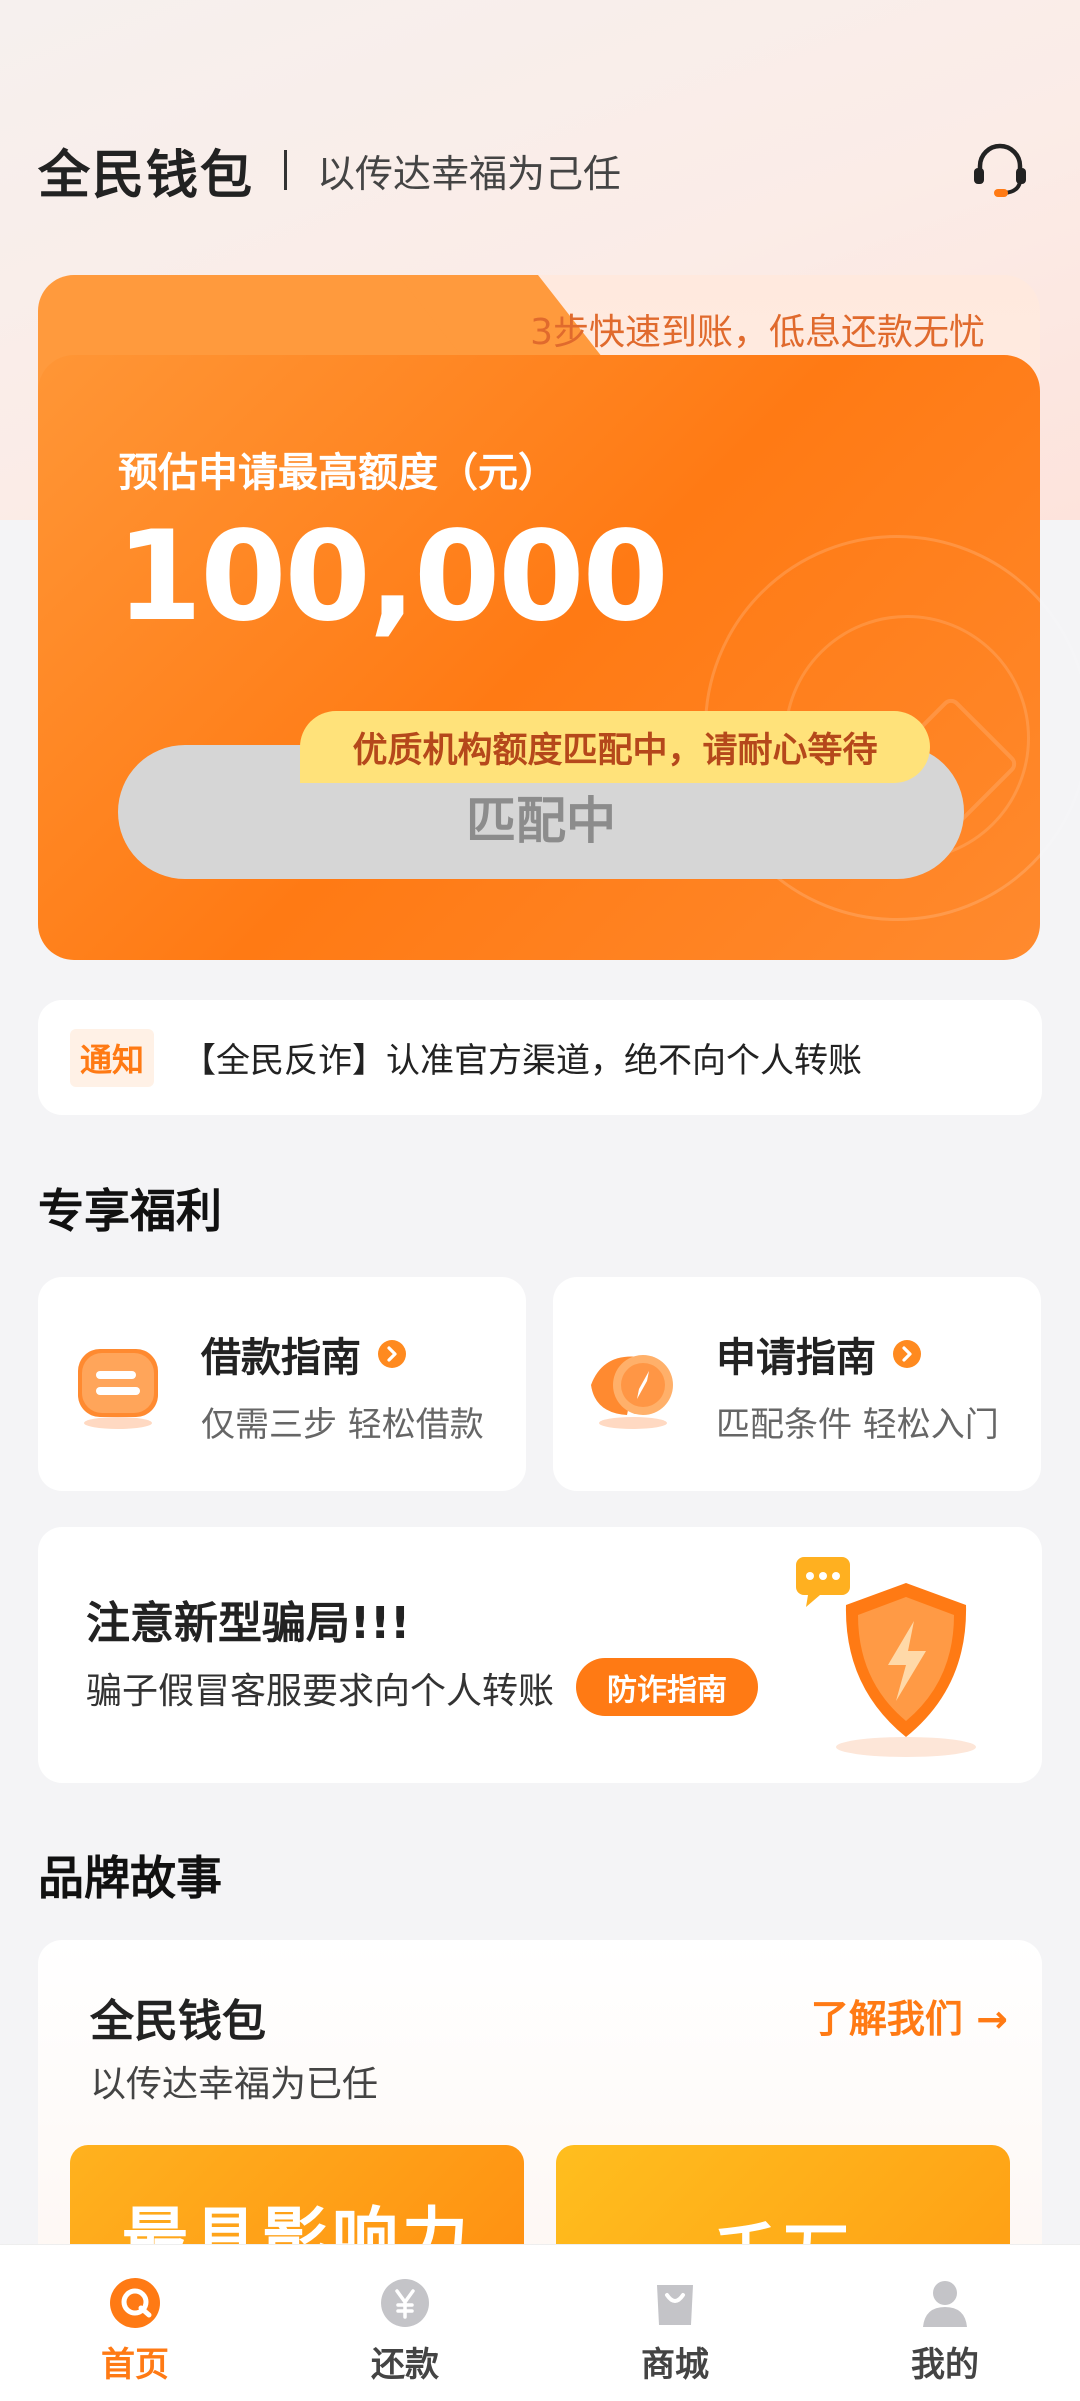 The image size is (1080, 2401). I want to click on shopping-bag-icon, so click(675, 2305).